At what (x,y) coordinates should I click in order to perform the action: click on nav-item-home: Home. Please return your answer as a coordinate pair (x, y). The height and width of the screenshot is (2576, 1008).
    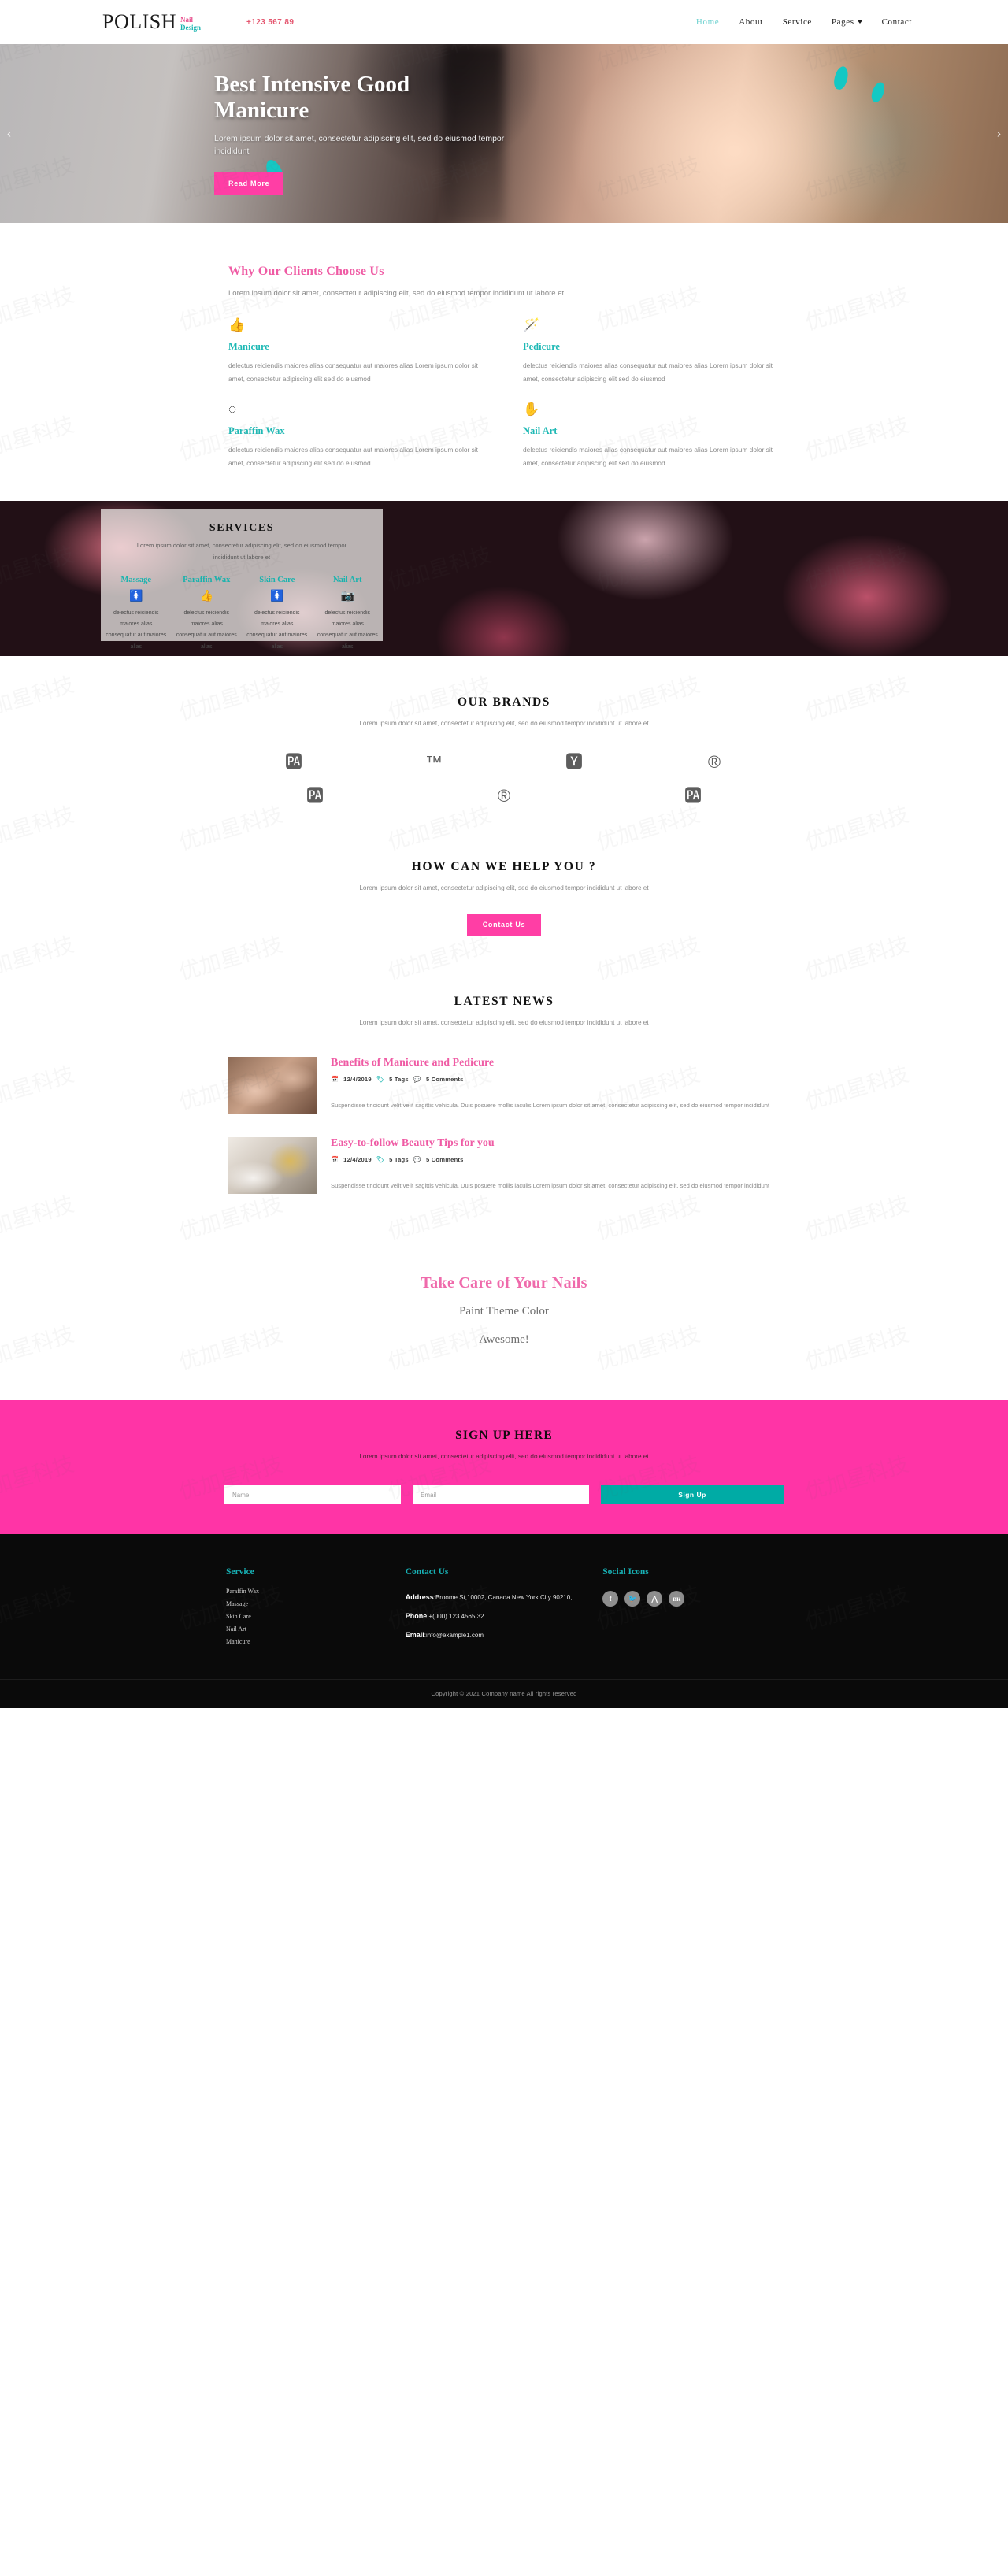
    Looking at the image, I should click on (707, 22).